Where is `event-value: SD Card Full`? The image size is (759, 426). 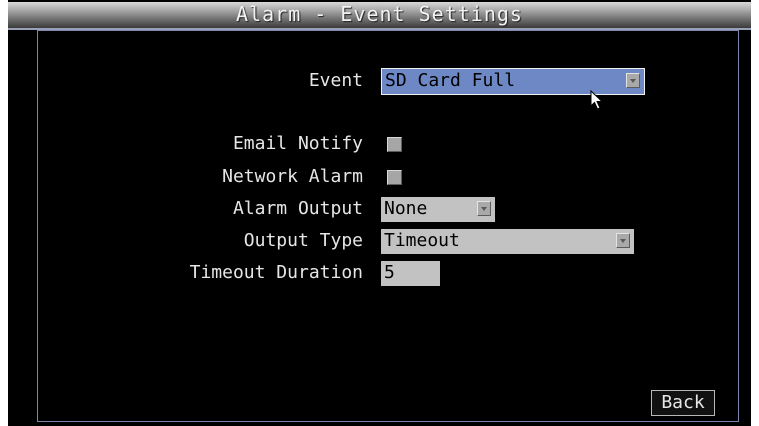
event-value: SD Card Full is located at coordinates (450, 80).